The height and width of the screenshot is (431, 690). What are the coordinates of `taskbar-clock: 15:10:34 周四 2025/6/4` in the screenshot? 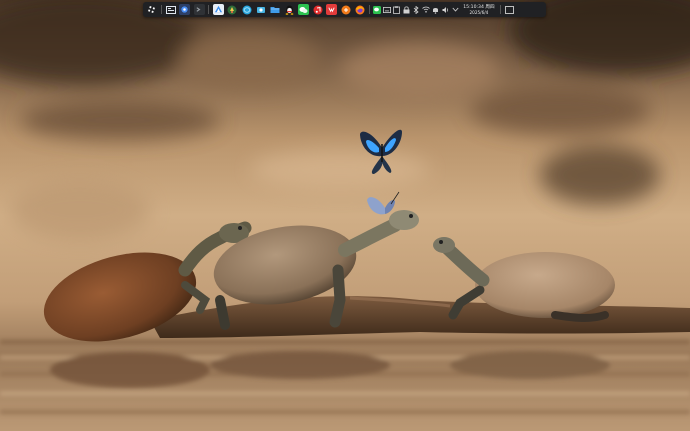 It's located at (478, 10).